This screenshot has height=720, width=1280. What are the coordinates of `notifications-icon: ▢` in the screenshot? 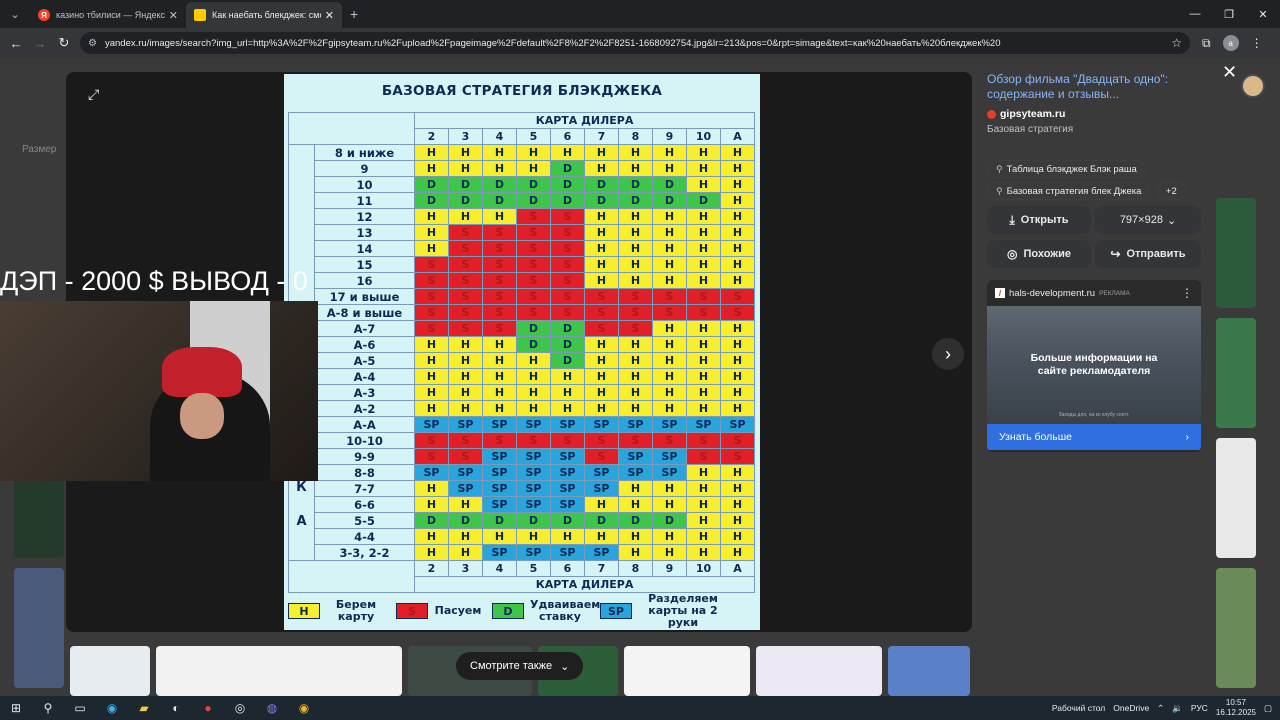 It's located at (1268, 708).